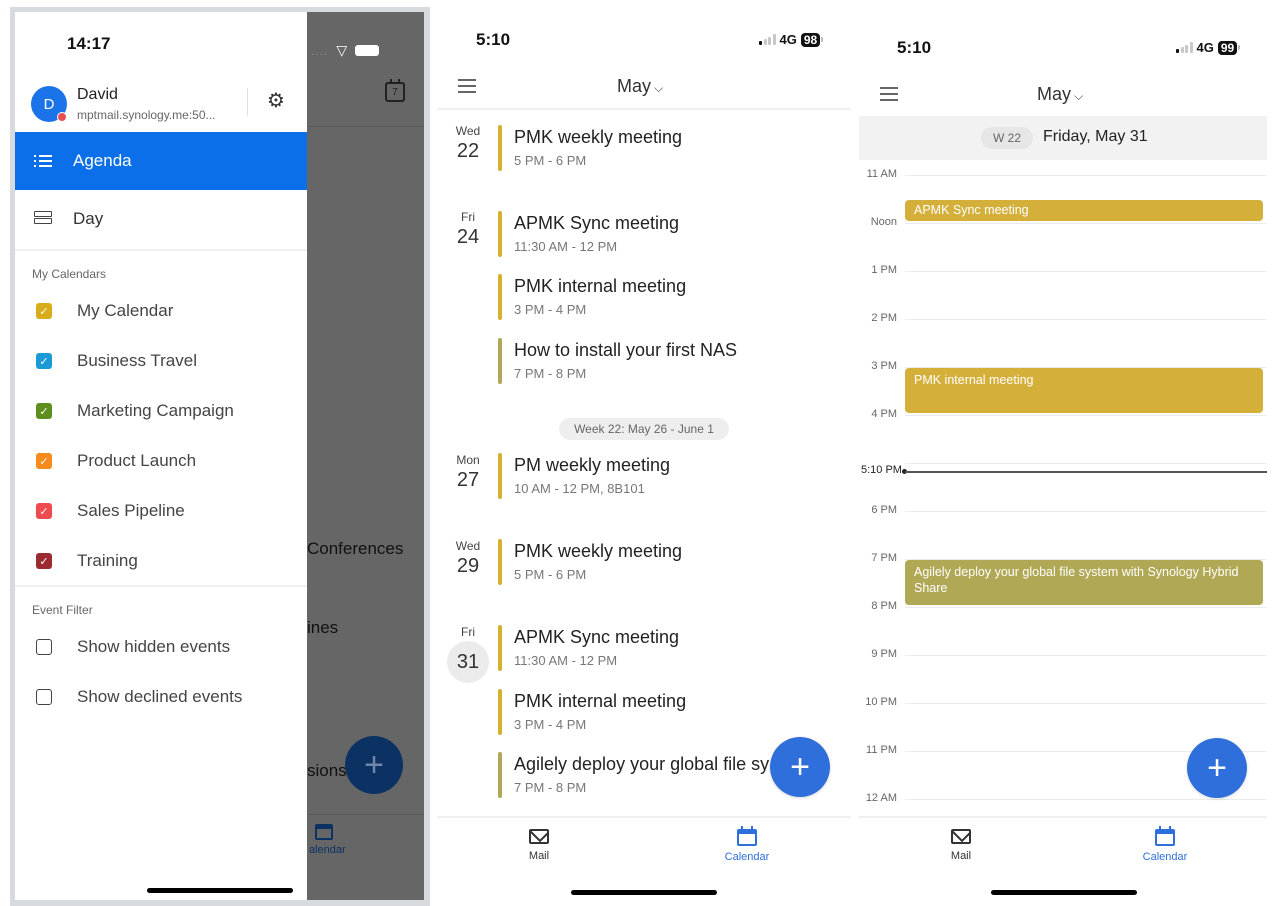  What do you see at coordinates (161, 361) in the screenshot?
I see `calendar-item-business-travel: ✓ Business Travel` at bounding box center [161, 361].